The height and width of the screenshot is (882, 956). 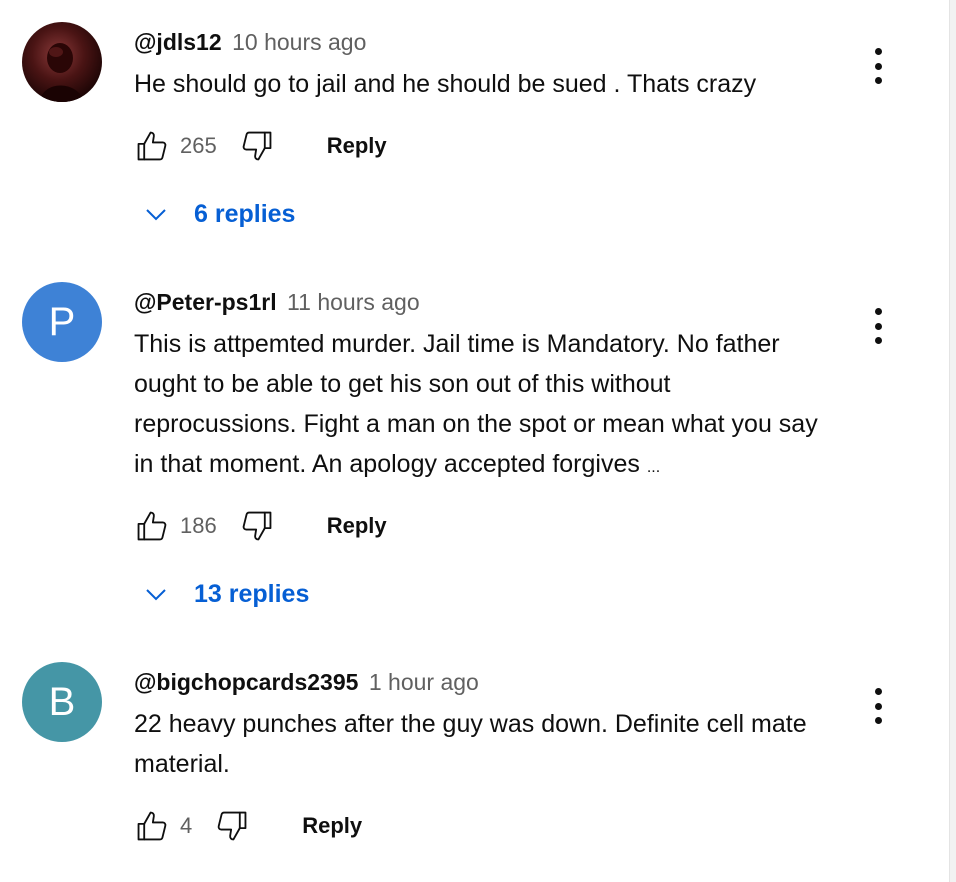 What do you see at coordinates (62, 72) in the screenshot?
I see `avatar-photo-icon` at bounding box center [62, 72].